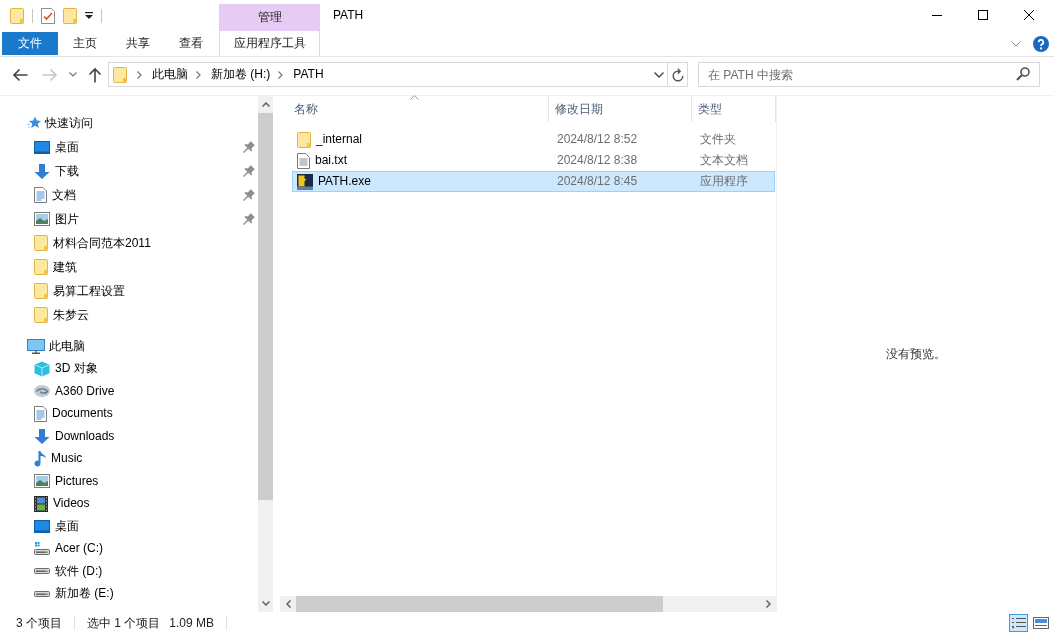 The height and width of the screenshot is (634, 1054). Describe the element at coordinates (344, 181) in the screenshot. I see `file-name: PATH.exe` at that location.